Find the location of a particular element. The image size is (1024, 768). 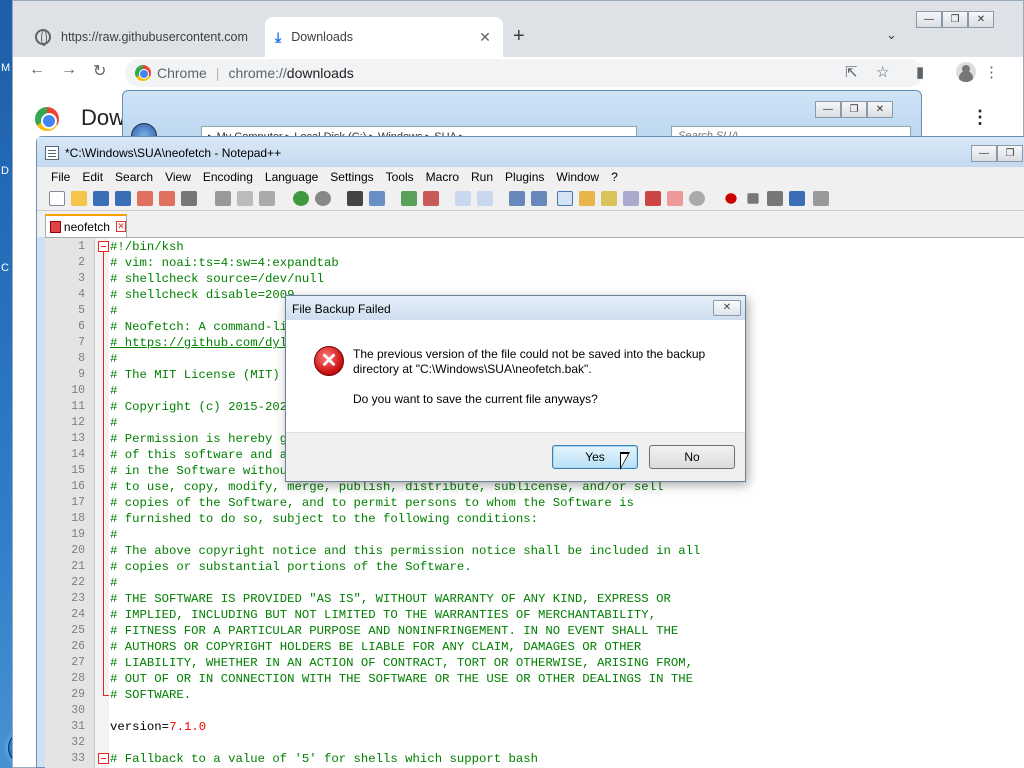

paste-icon is located at coordinates (267, 198).